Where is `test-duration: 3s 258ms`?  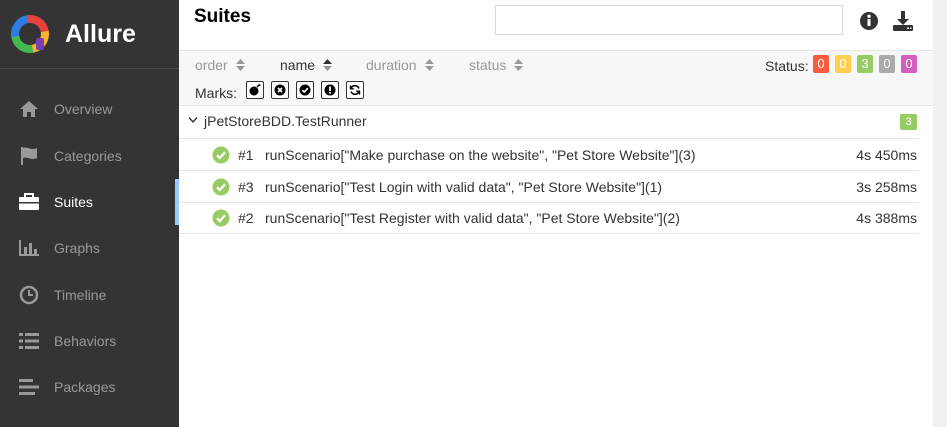
test-duration: 3s 258ms is located at coordinates (886, 187).